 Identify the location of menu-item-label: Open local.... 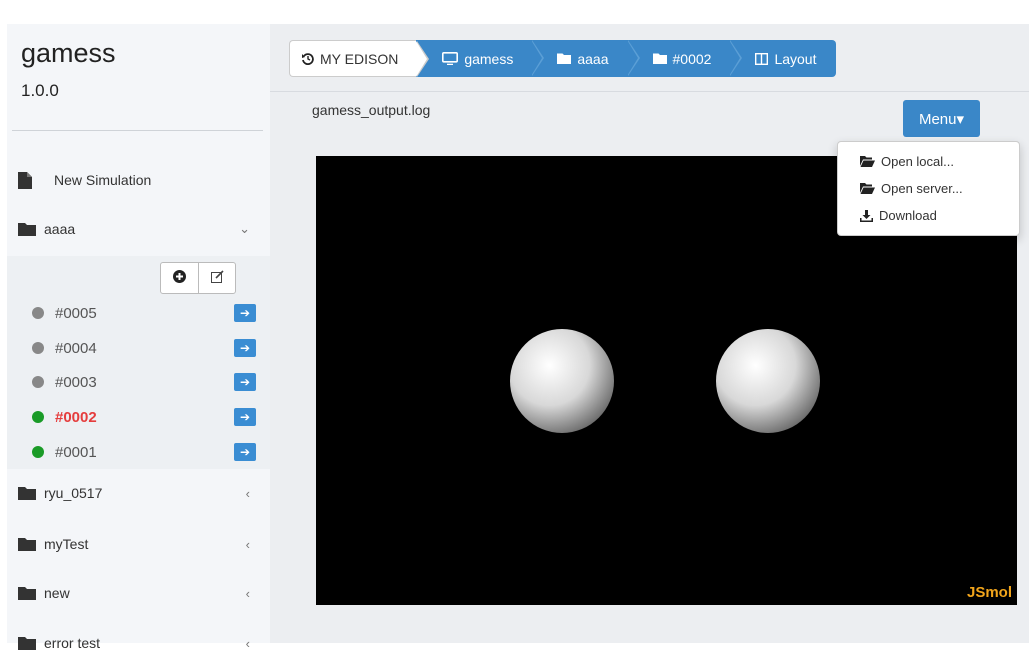
(917, 161).